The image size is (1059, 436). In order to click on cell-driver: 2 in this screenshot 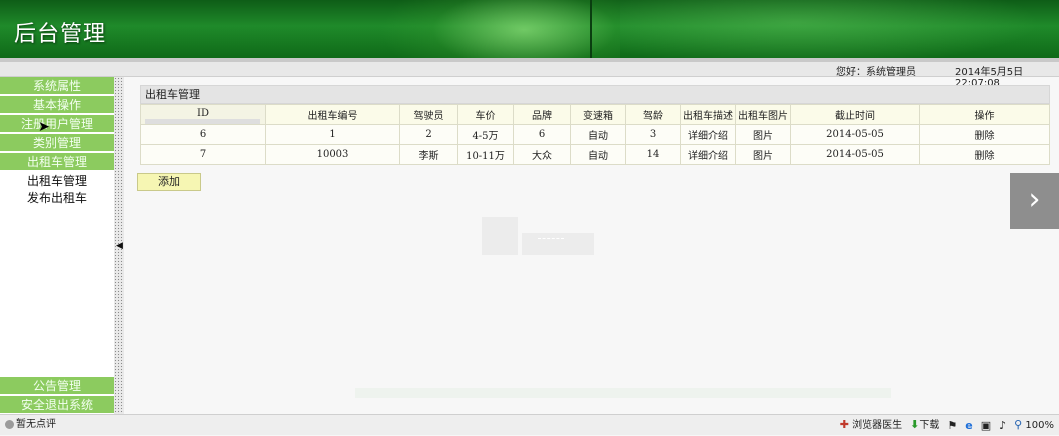, I will do `click(428, 134)`.